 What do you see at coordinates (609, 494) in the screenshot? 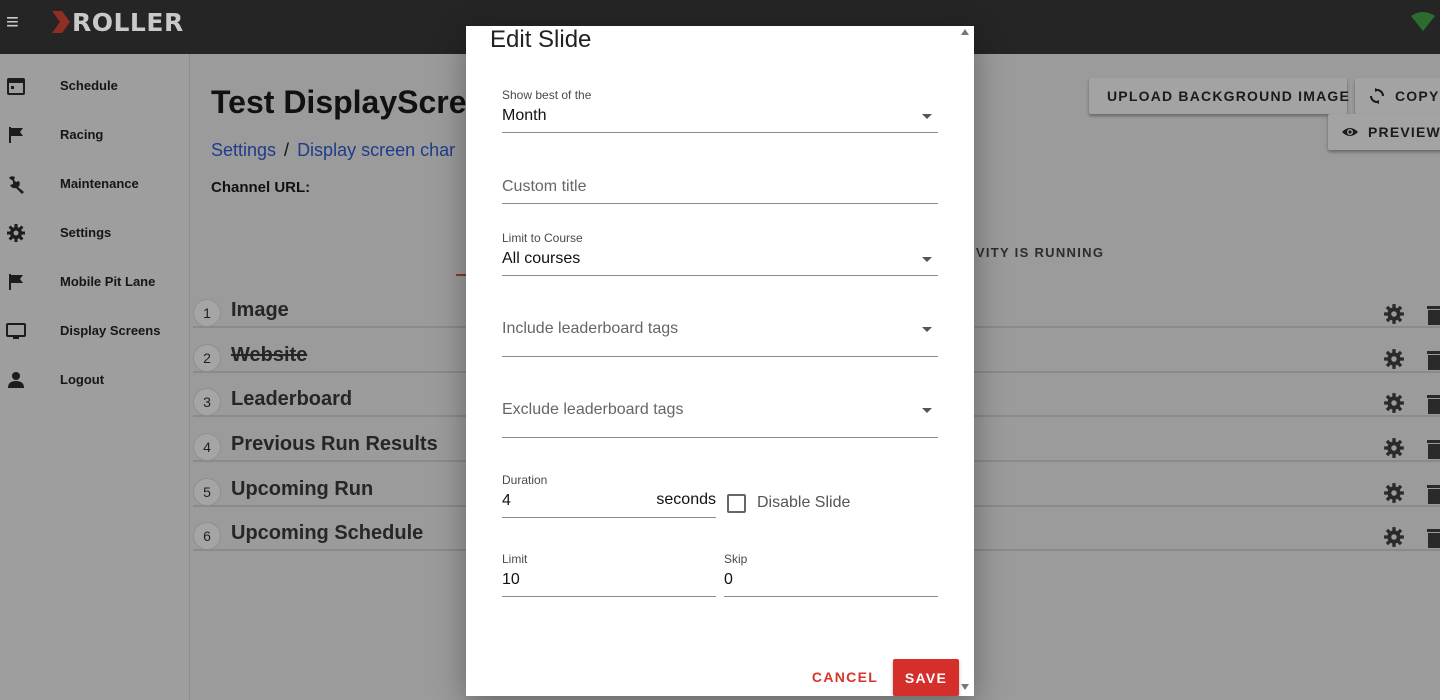
I see `duration-input: Duration 4 seconds` at bounding box center [609, 494].